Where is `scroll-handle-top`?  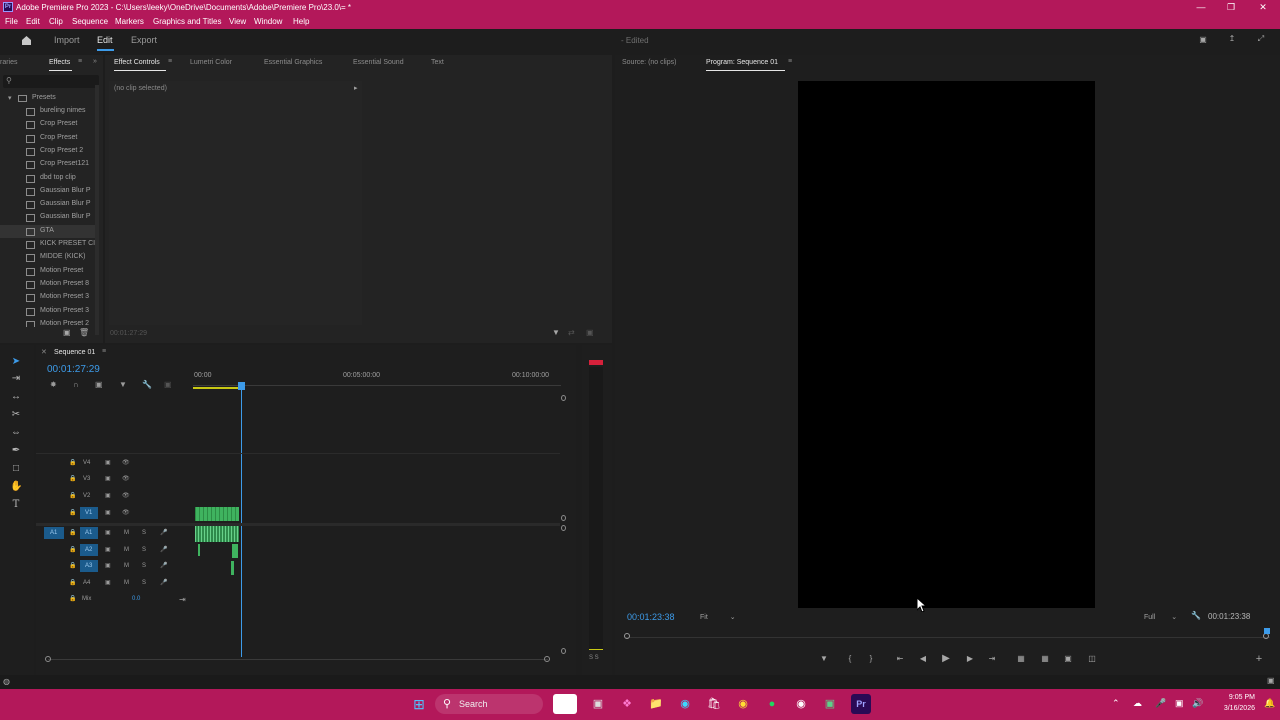
scroll-handle-top is located at coordinates (563, 398).